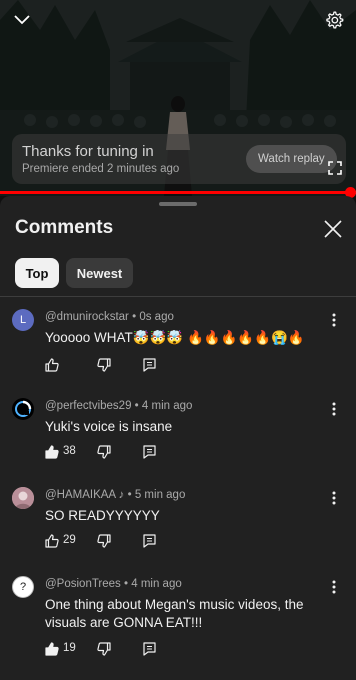  I want to click on watch-replay-button: Watch replay, so click(291, 159).